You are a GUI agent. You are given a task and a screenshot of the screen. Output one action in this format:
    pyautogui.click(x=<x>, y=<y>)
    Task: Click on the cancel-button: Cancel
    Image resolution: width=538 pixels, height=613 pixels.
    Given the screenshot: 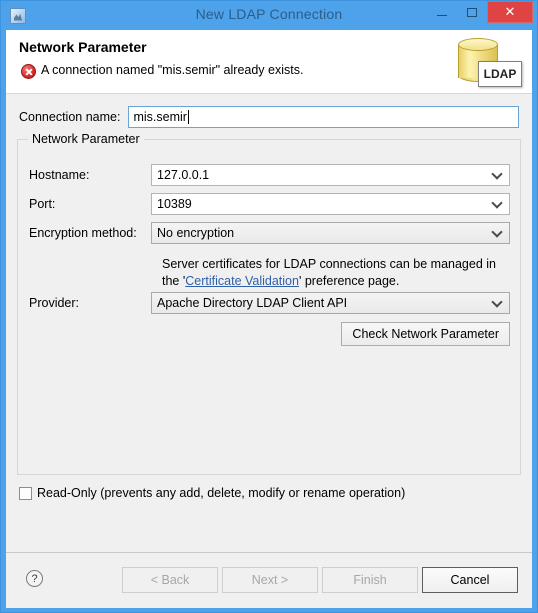 What is the action you would take?
    pyautogui.click(x=470, y=580)
    